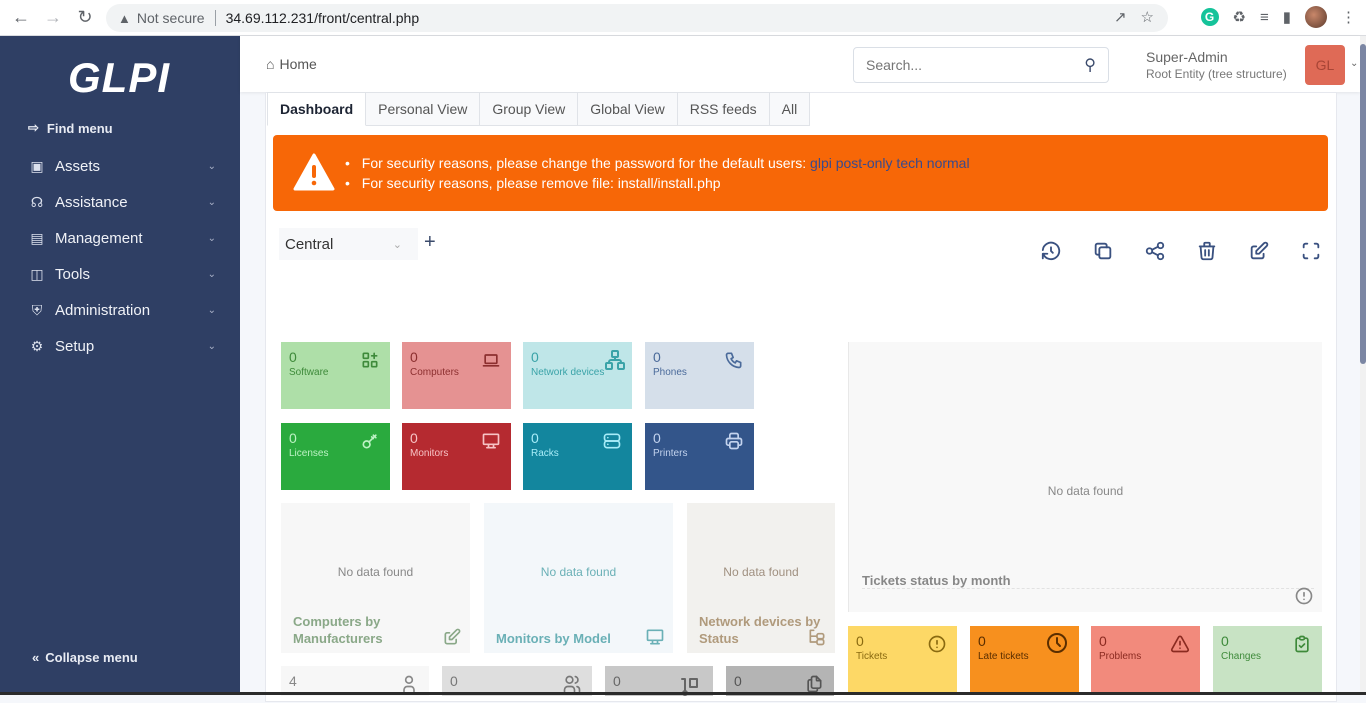 The image size is (1366, 703). I want to click on tab-group-view: Group View, so click(529, 109).